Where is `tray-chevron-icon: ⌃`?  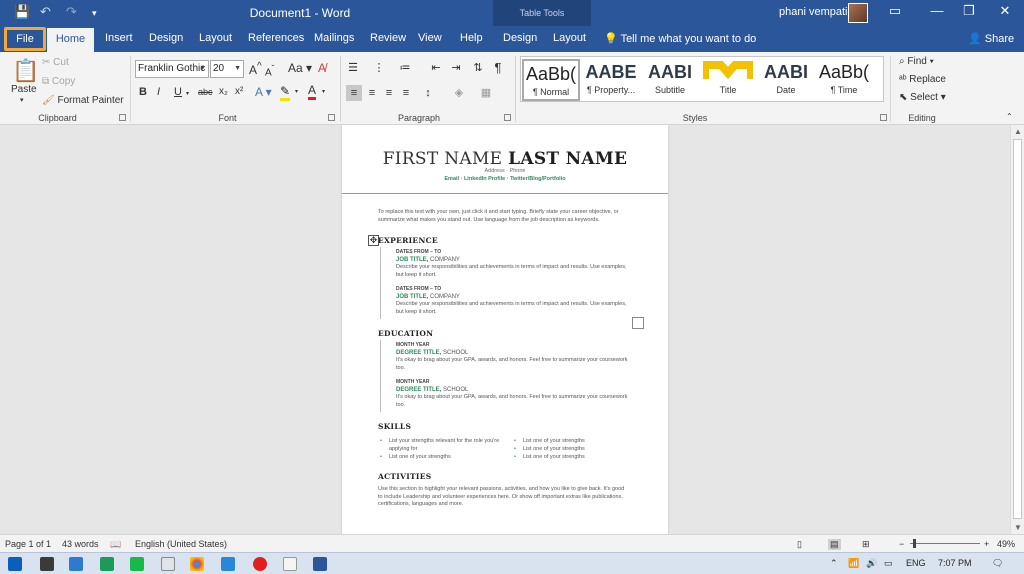
tray-chevron-icon: ⌃ is located at coordinates (834, 563).